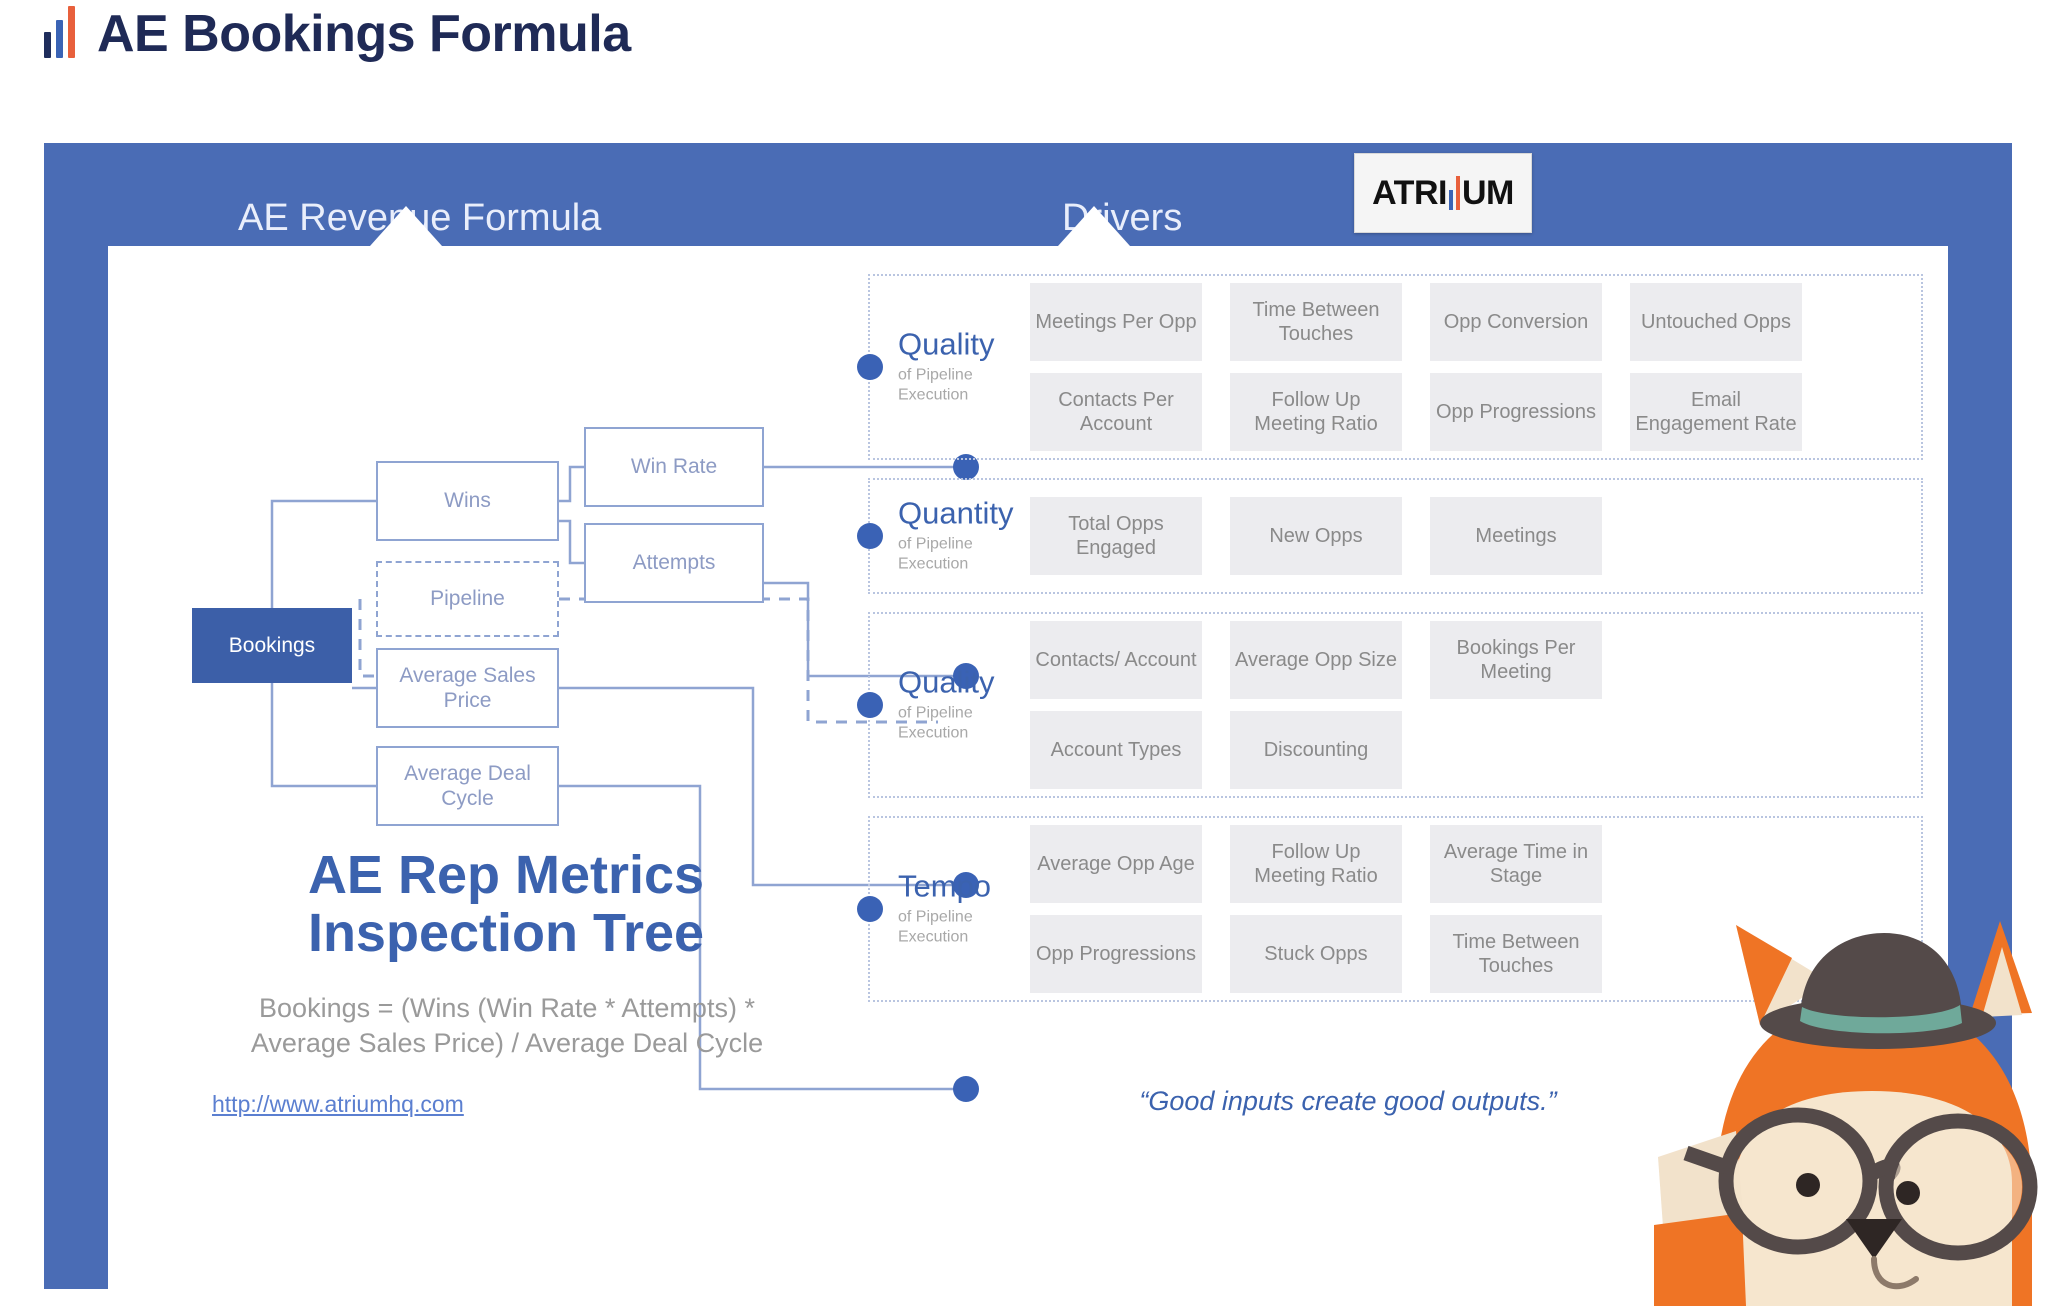  Describe the element at coordinates (467, 700) in the screenshot. I see `node-asp-line2: Price` at that location.